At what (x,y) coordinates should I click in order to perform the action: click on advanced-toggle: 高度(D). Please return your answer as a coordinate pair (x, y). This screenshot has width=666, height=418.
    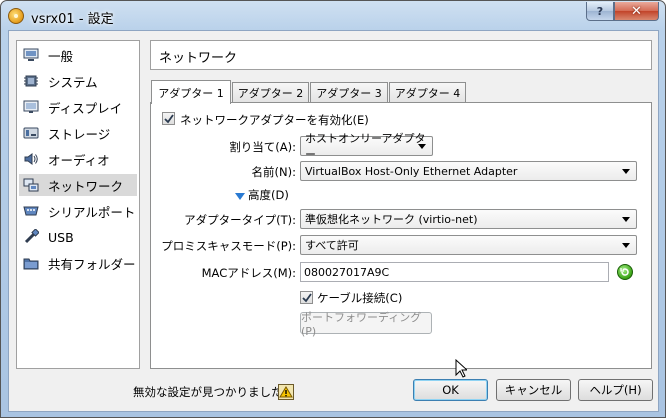
    Looking at the image, I should click on (268, 195).